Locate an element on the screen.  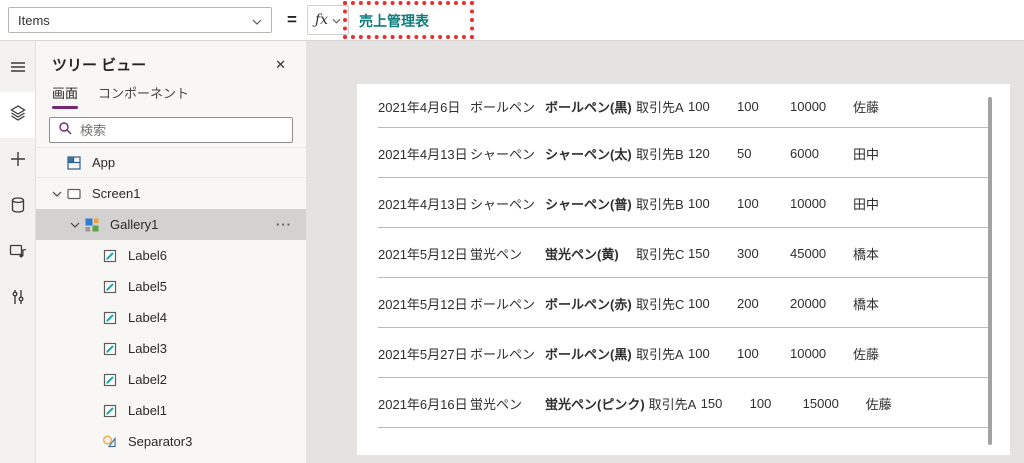
left-rail is located at coordinates (18, 252).